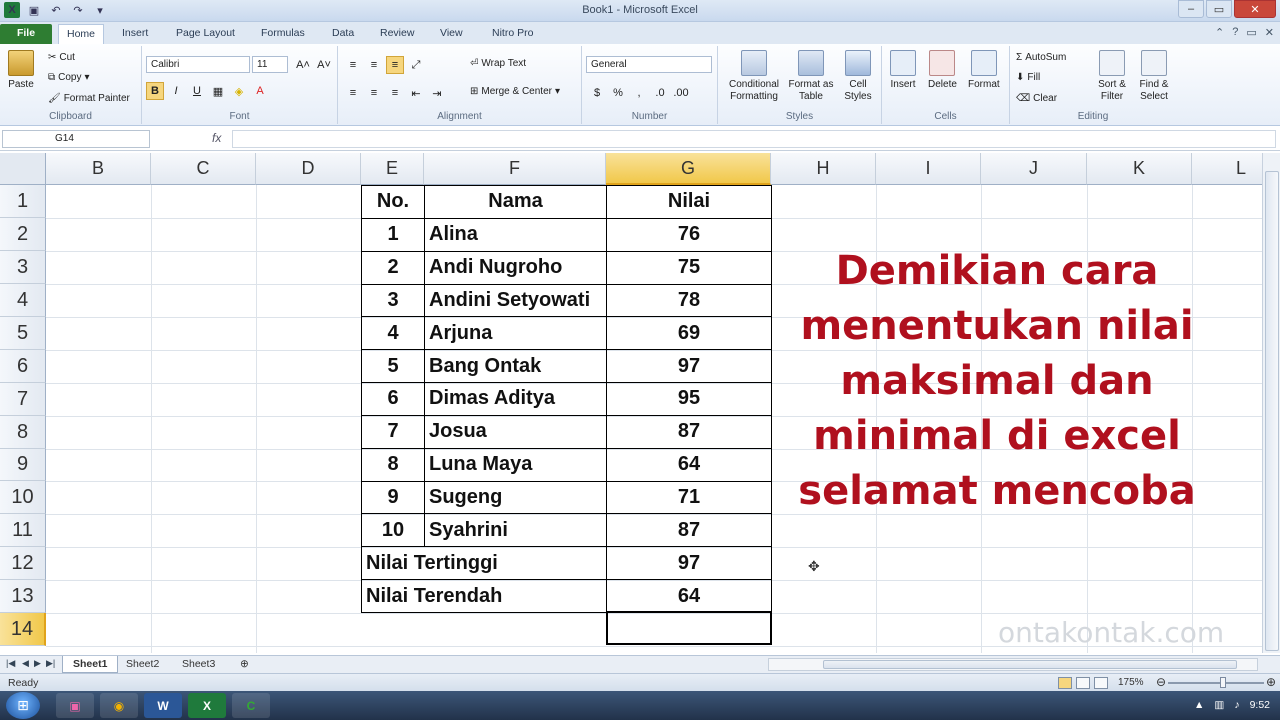 The width and height of the screenshot is (1280, 720). I want to click on cell-no: 4, so click(393, 333).